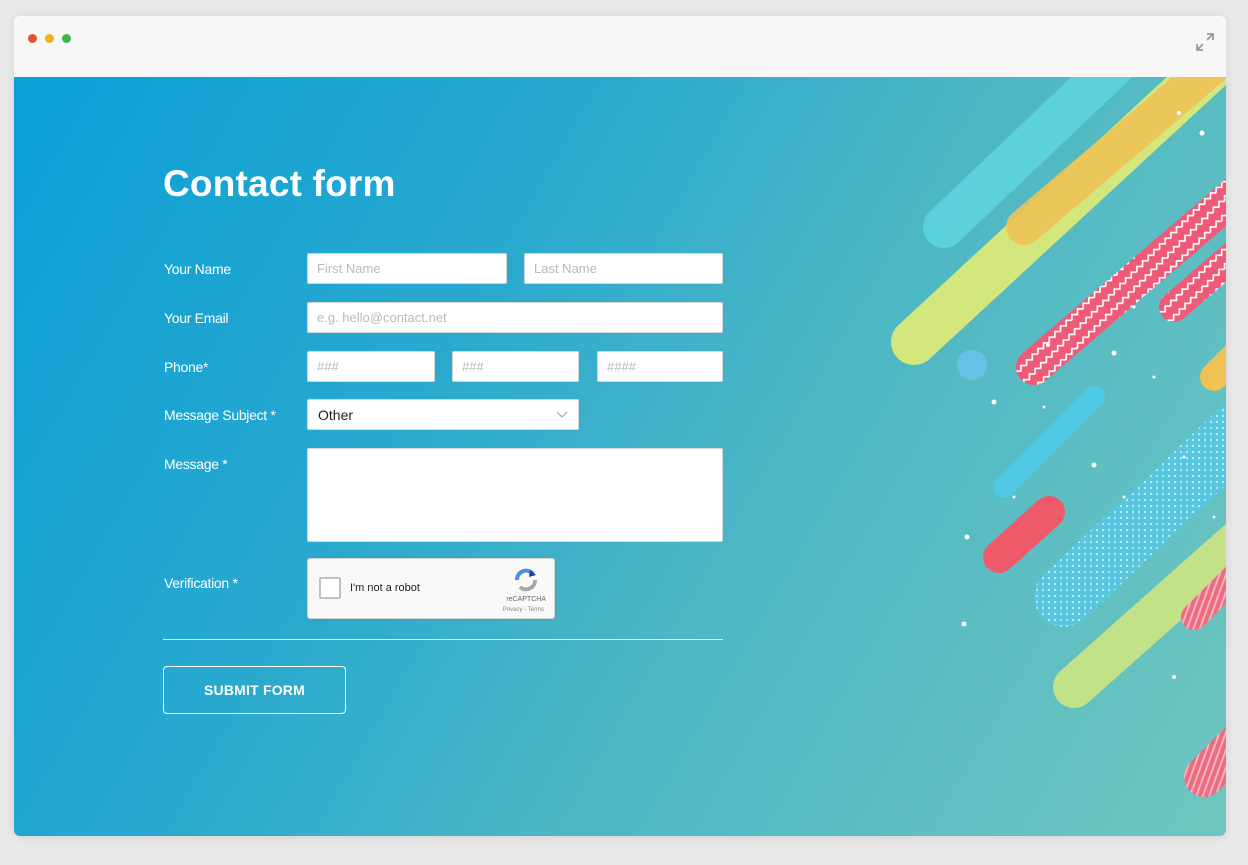 This screenshot has width=1248, height=865. I want to click on expand-icon, so click(1205, 42).